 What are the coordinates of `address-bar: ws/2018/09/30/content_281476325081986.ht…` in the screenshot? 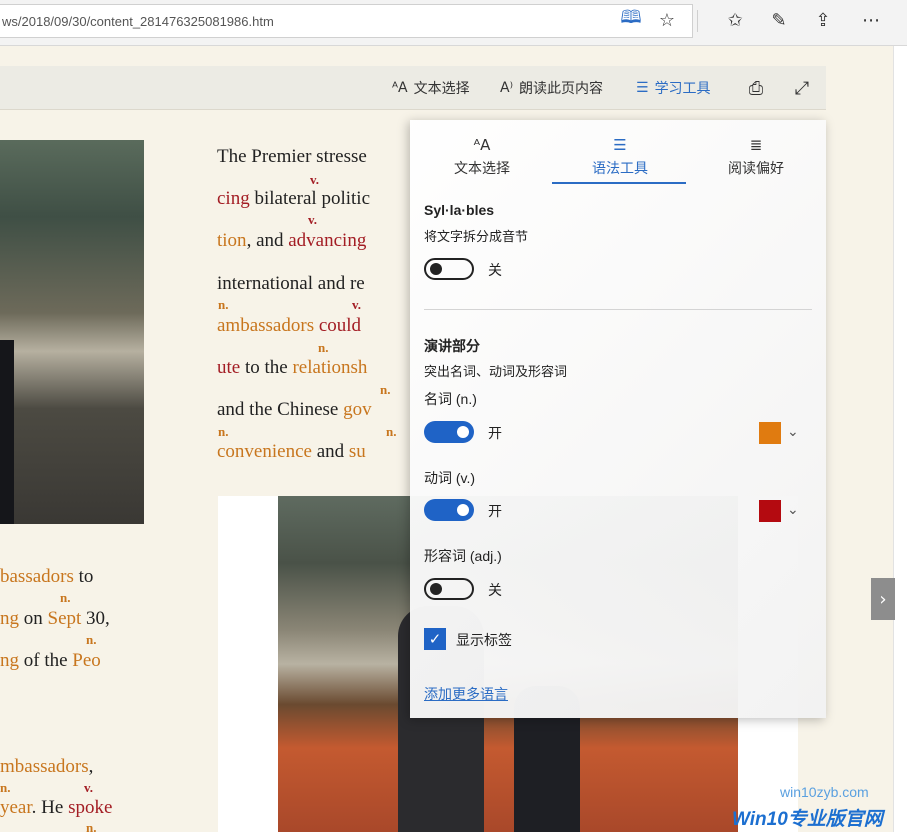 It's located at (453, 23).